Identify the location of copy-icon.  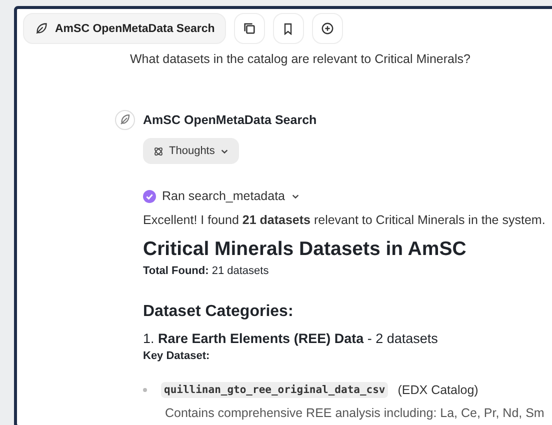
(249, 28).